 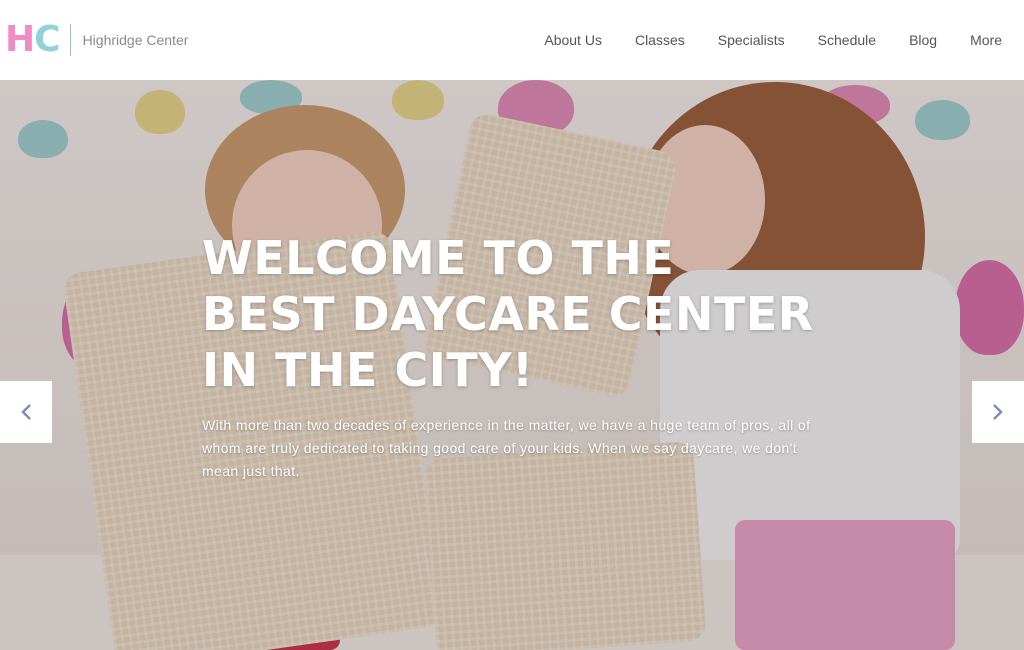 What do you see at coordinates (573, 40) in the screenshot?
I see `nav-about-us: About Us` at bounding box center [573, 40].